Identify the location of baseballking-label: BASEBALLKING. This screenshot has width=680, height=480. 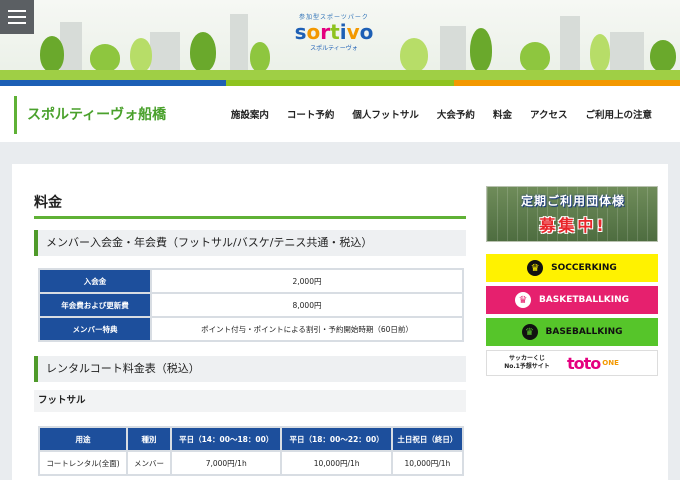
(584, 332).